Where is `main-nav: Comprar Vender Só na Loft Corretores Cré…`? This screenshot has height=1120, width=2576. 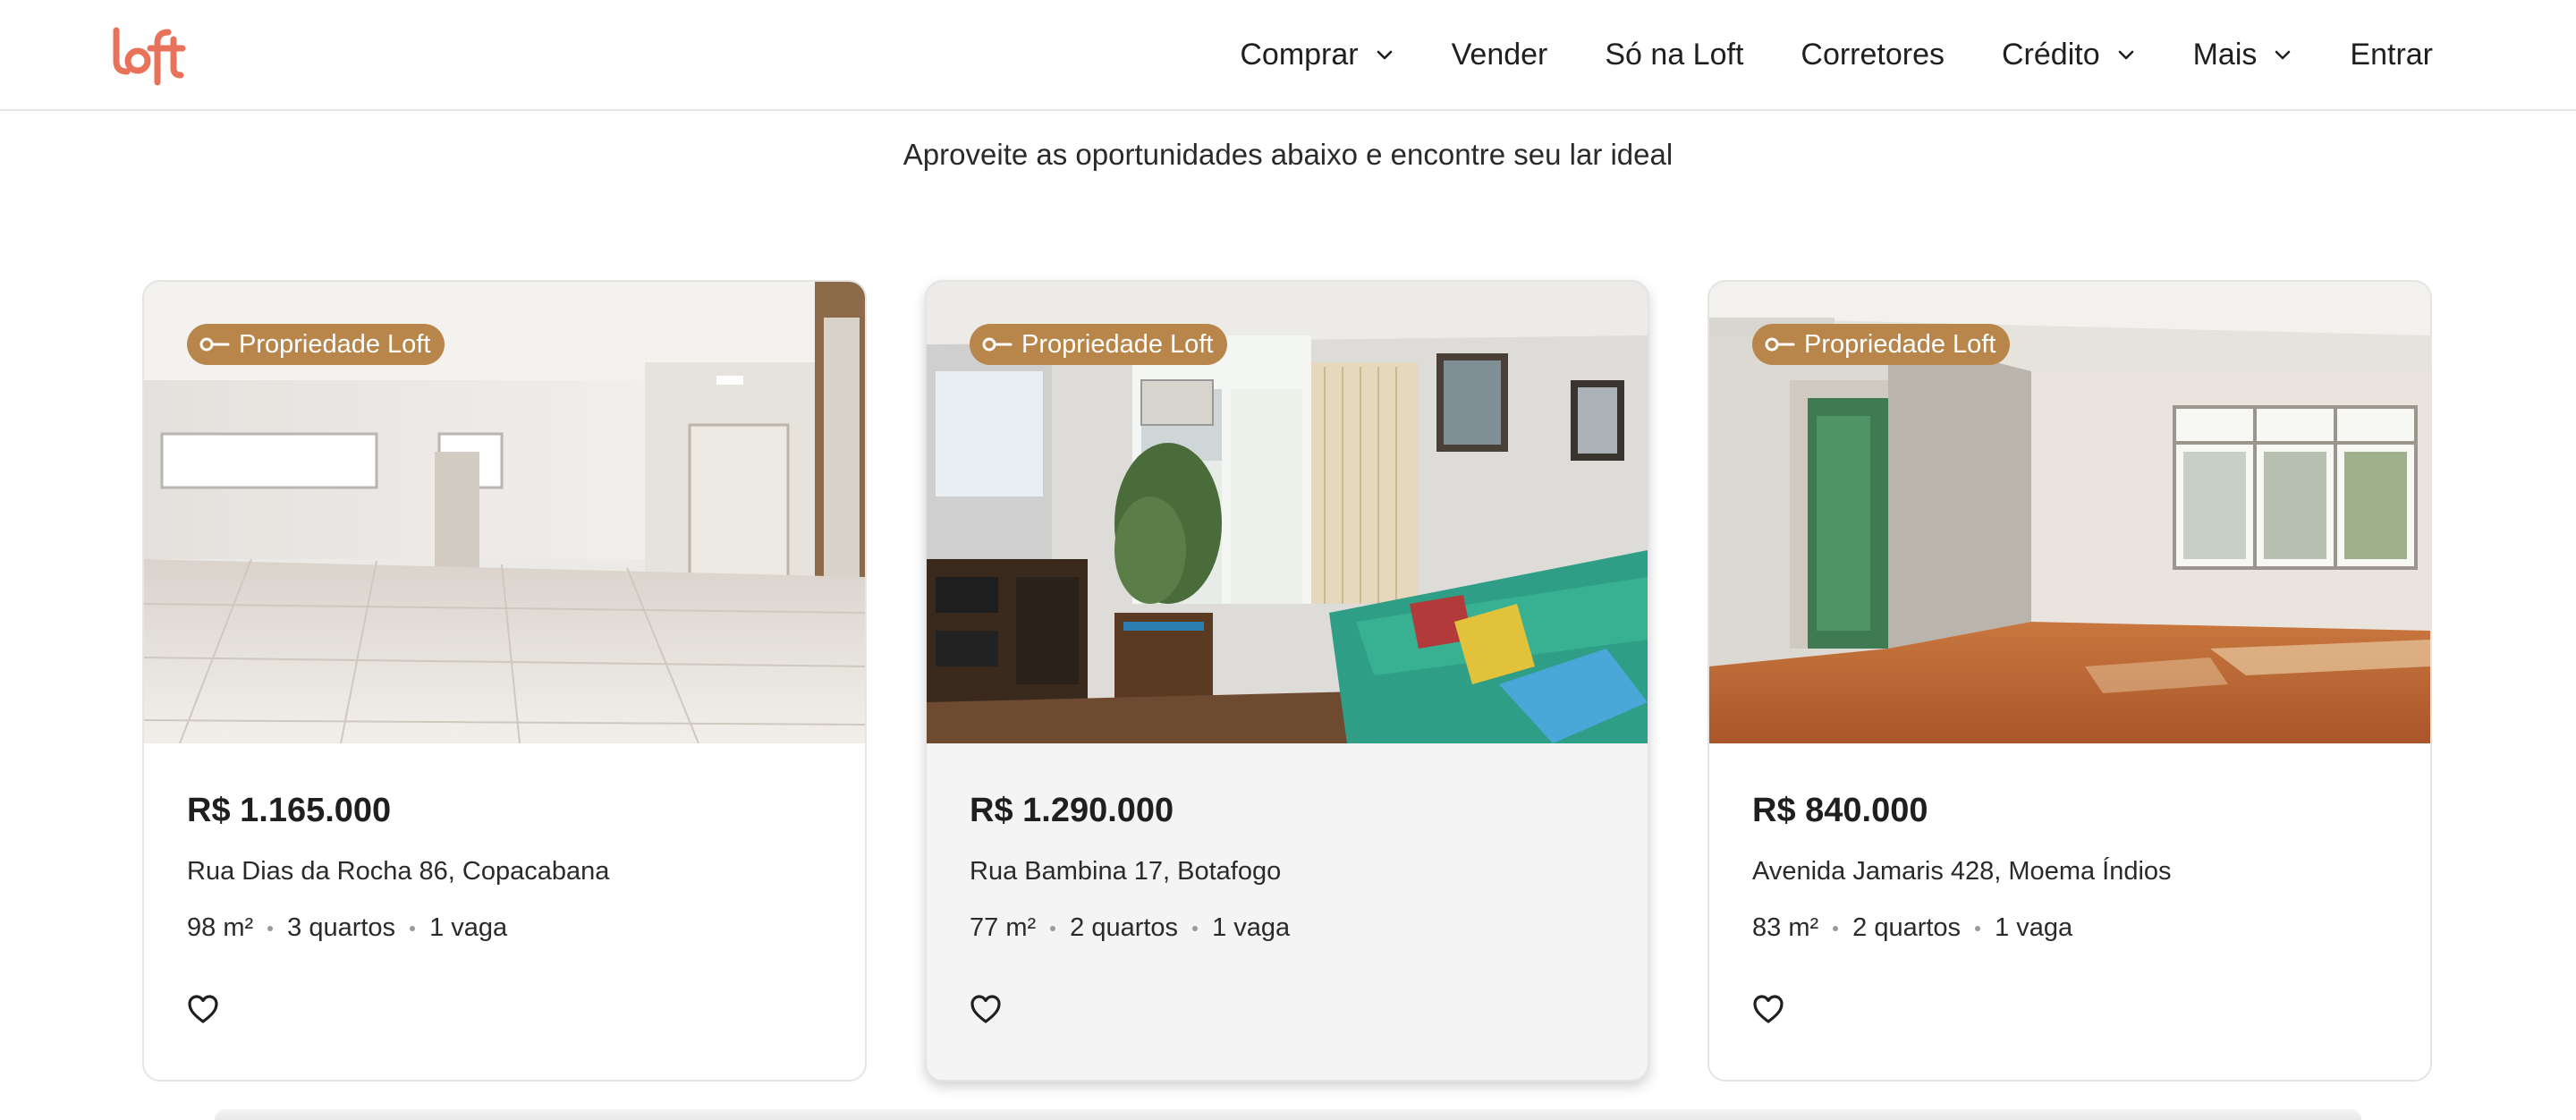
main-nav: Comprar Vender Só na Loft Corretores Cré… is located at coordinates (1807, 54).